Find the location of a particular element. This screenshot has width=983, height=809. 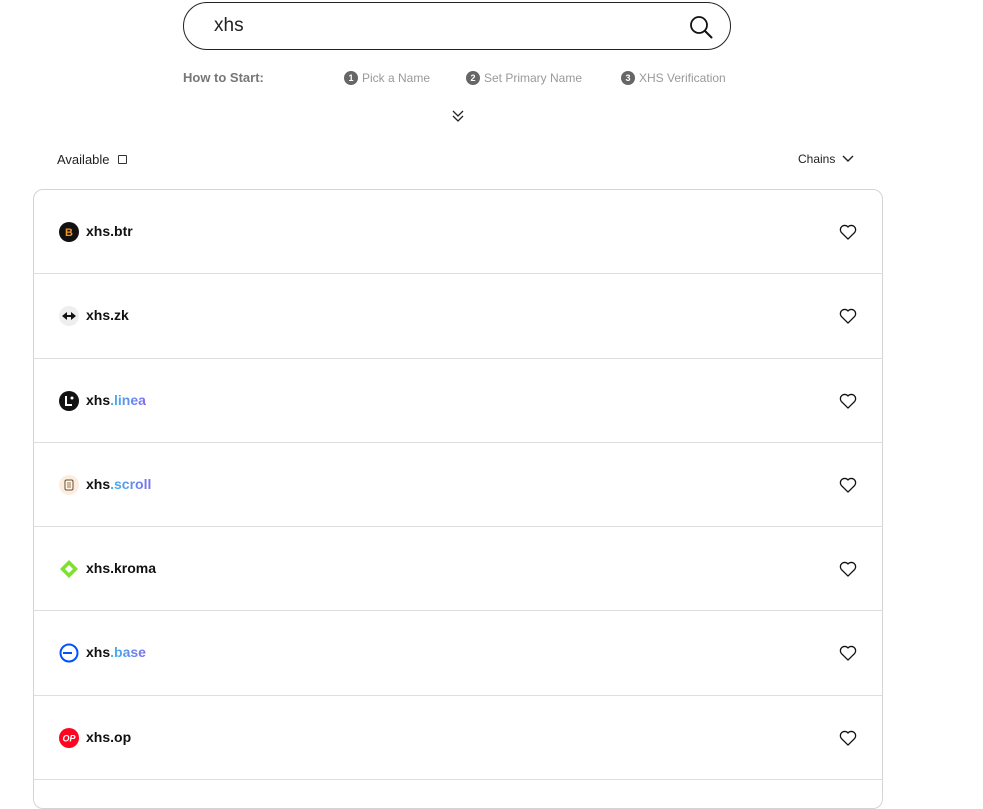

list-item: B xhs.btr is located at coordinates (458, 232).